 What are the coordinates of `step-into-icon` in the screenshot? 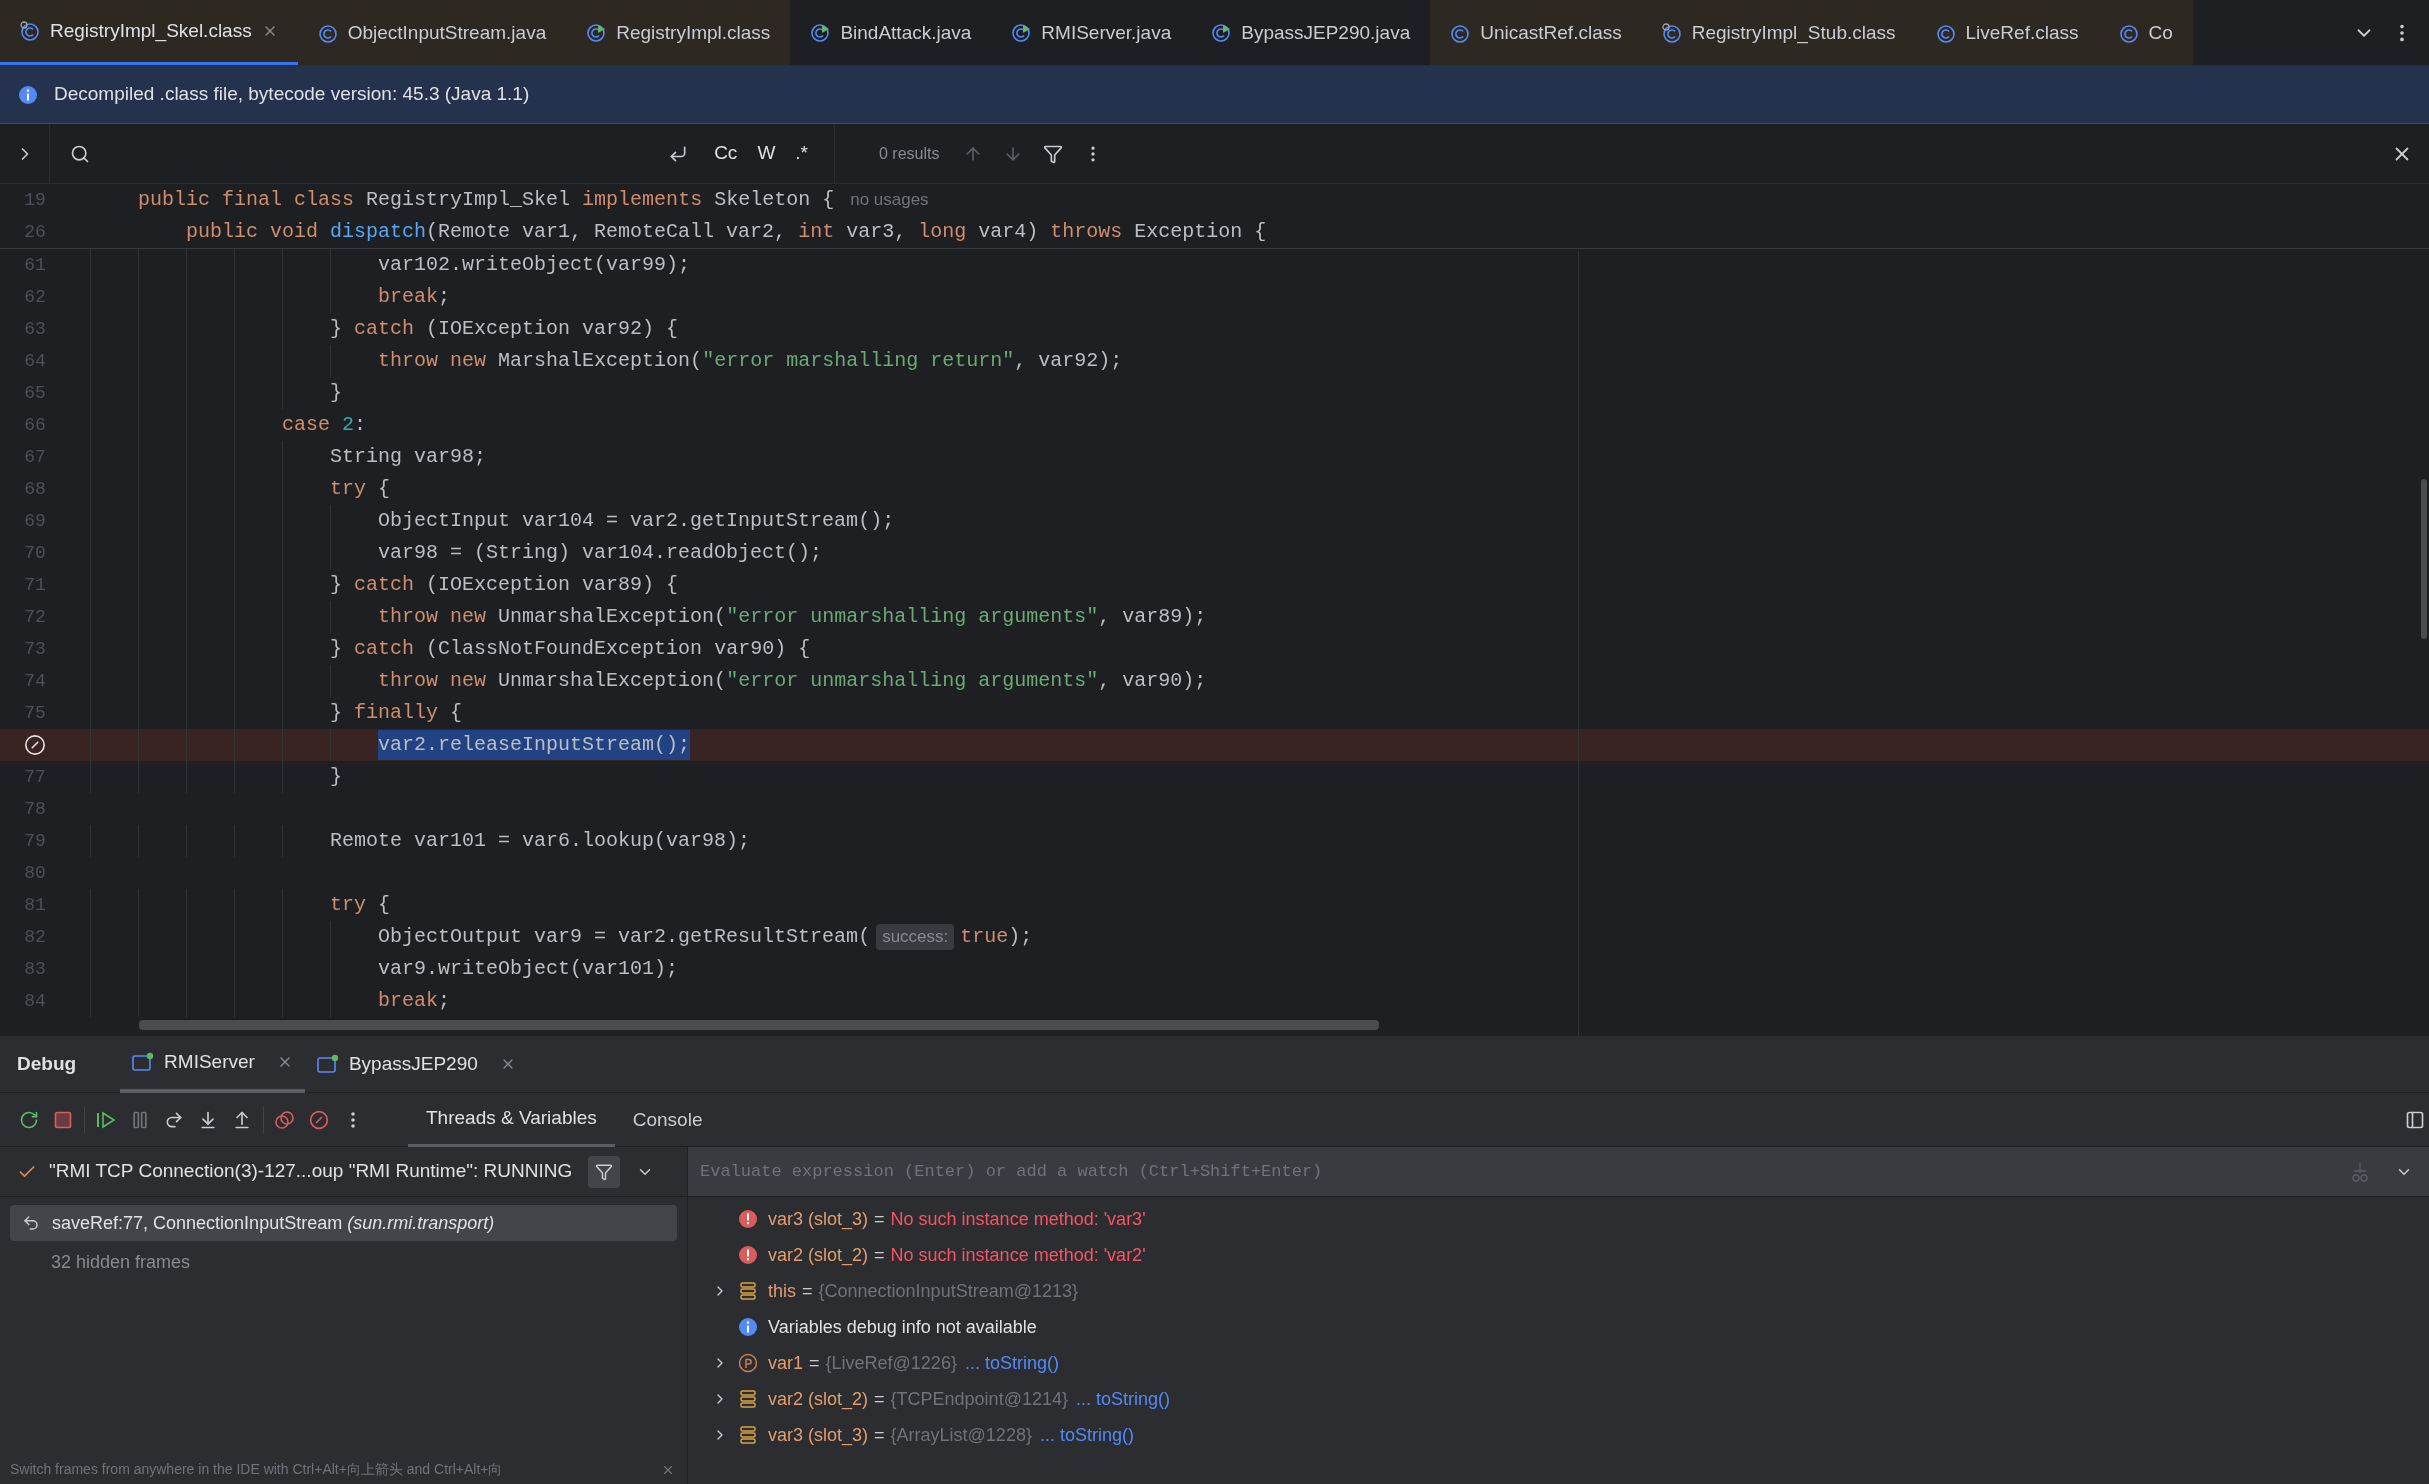 It's located at (208, 1119).